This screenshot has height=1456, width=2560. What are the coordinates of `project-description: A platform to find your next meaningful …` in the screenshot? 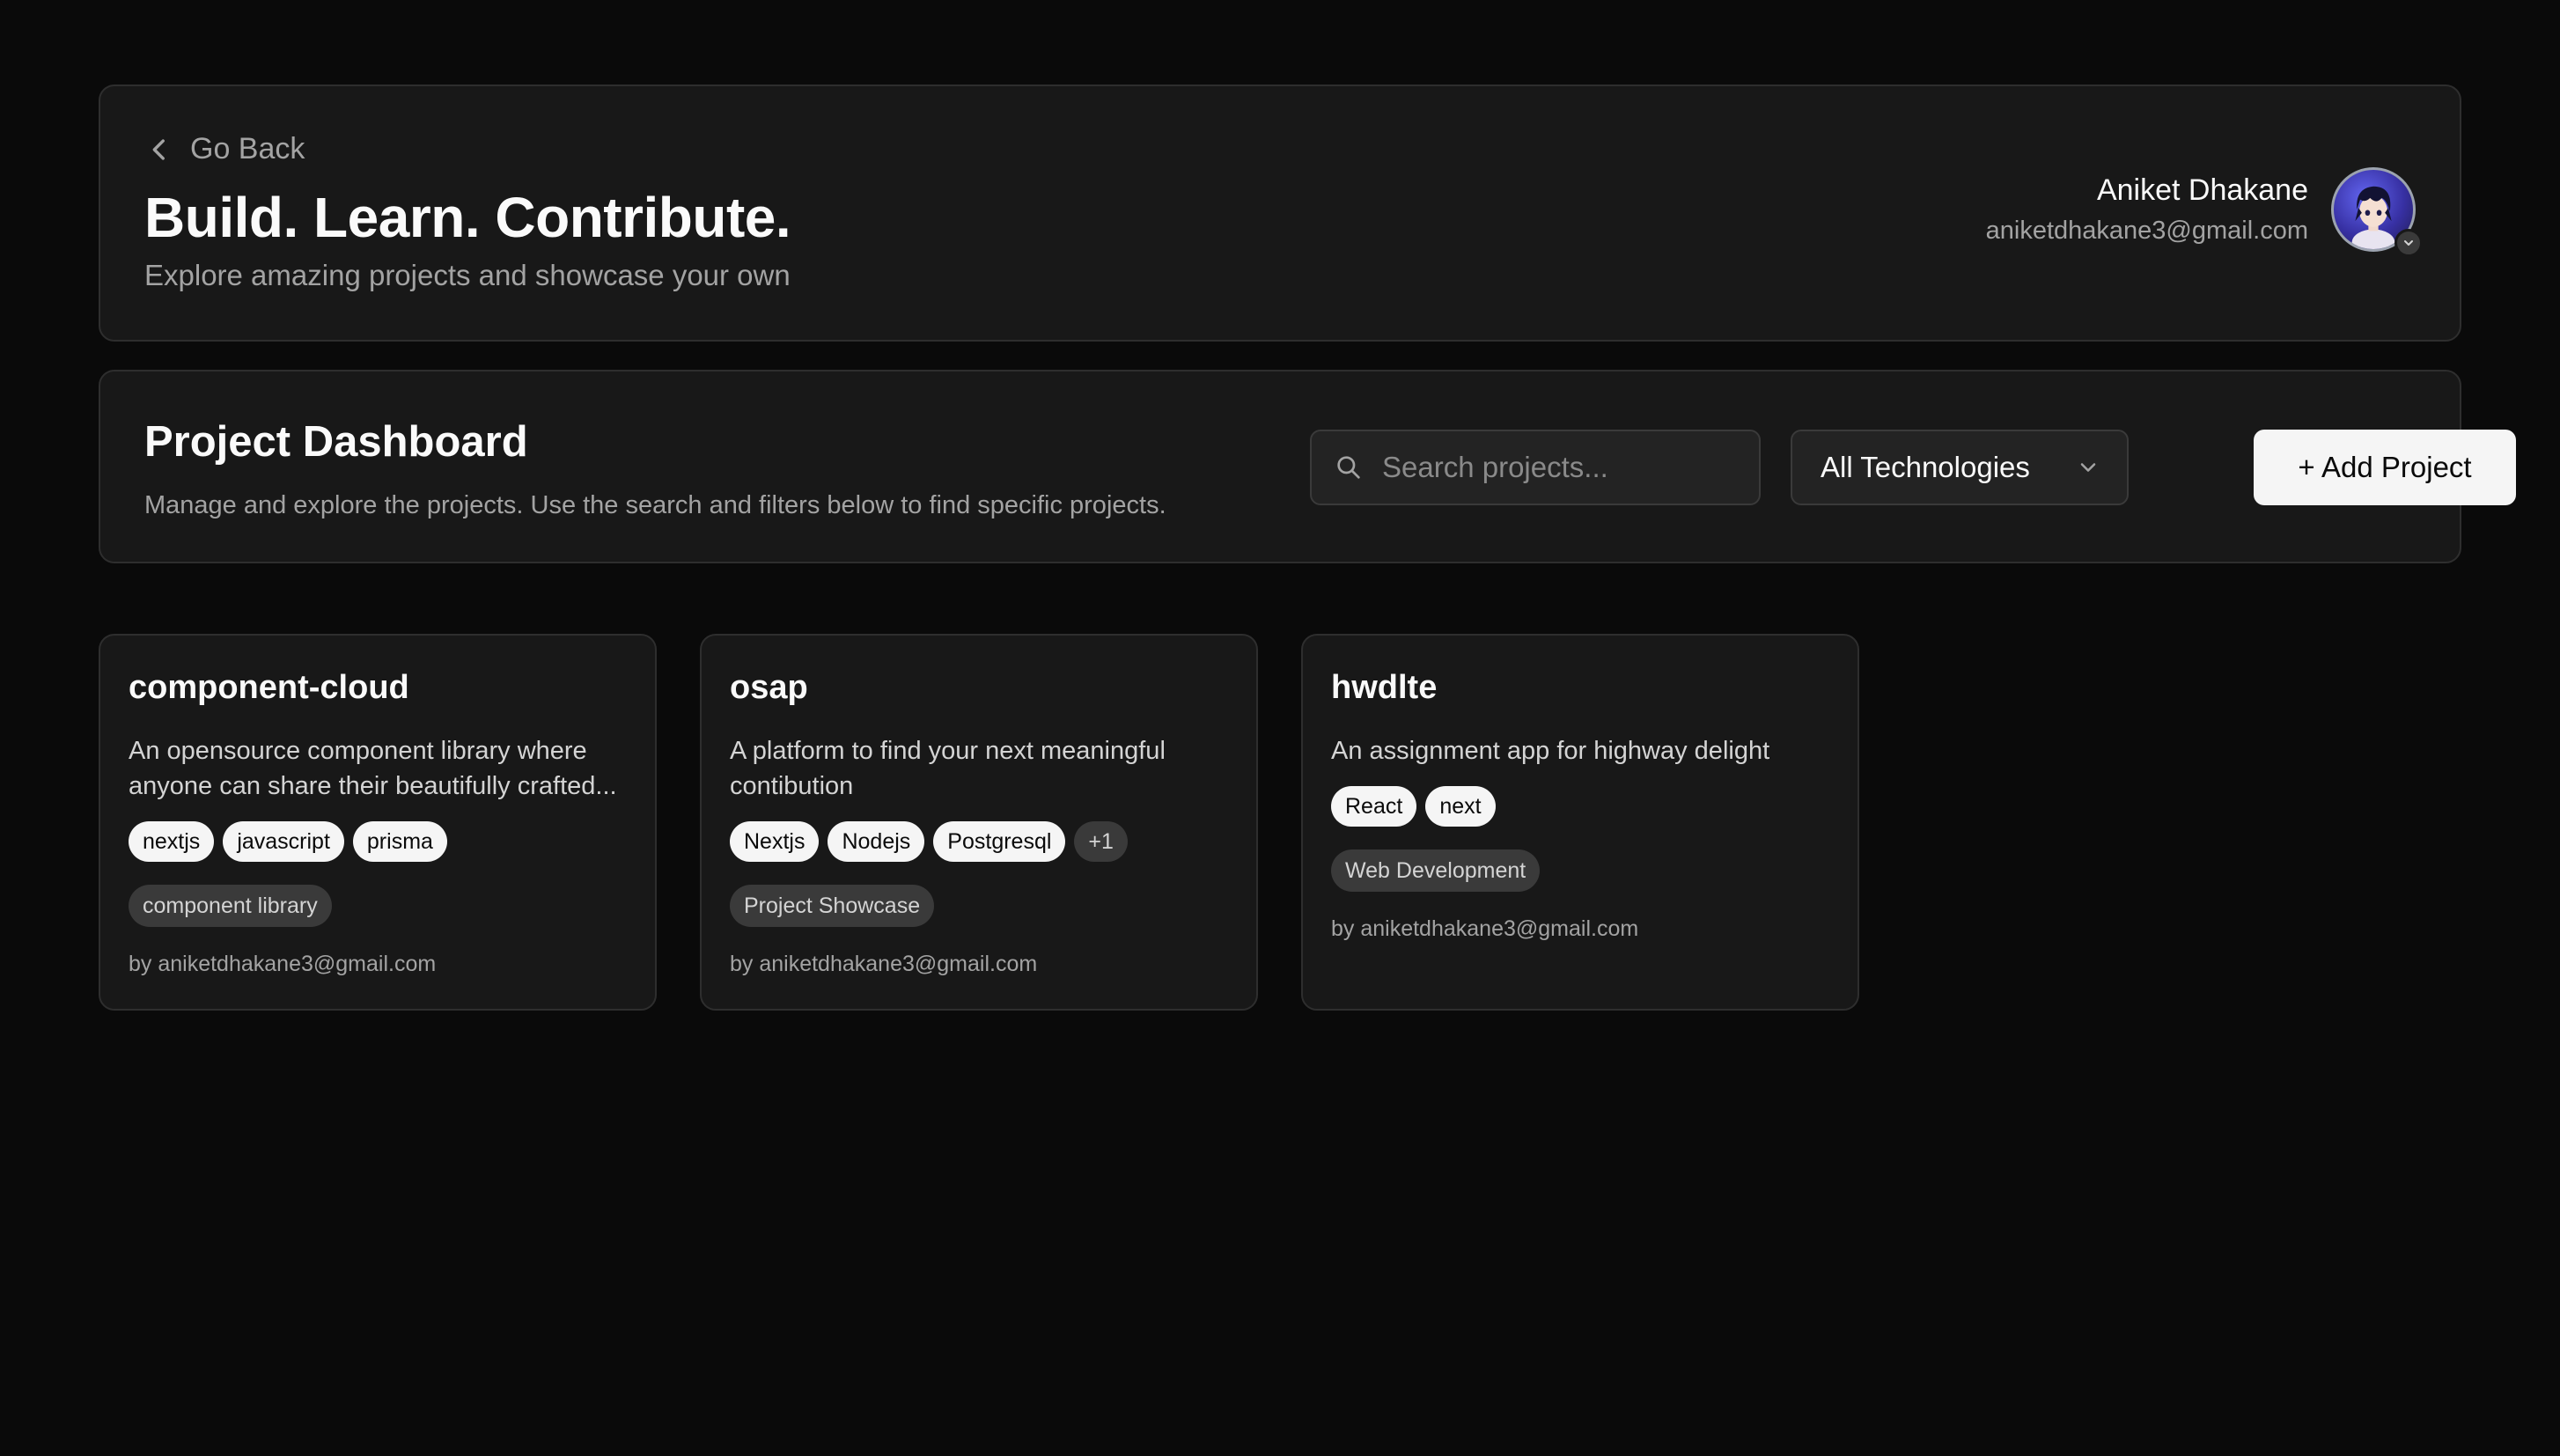 It's located at (948, 768).